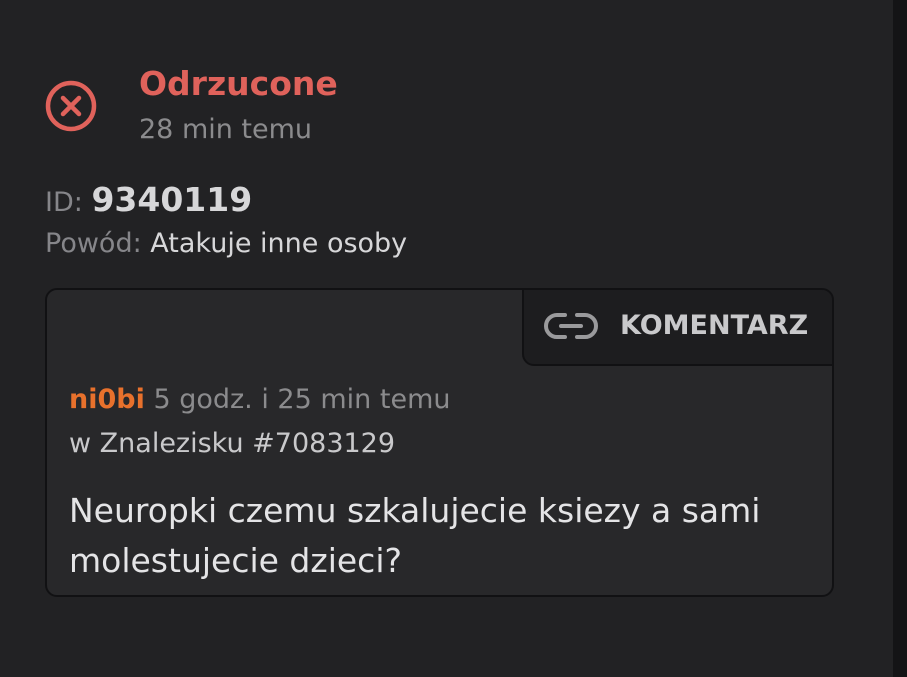  What do you see at coordinates (571, 326) in the screenshot?
I see `link-icon` at bounding box center [571, 326].